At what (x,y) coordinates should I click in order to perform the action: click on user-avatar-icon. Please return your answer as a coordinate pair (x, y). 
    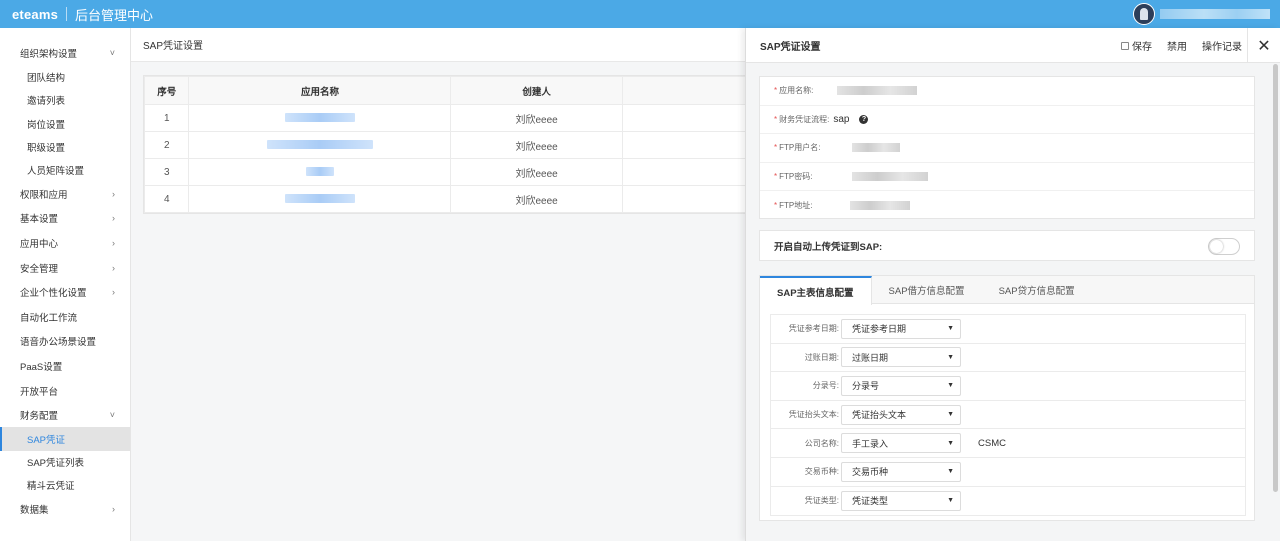
    Looking at the image, I should click on (1144, 14).